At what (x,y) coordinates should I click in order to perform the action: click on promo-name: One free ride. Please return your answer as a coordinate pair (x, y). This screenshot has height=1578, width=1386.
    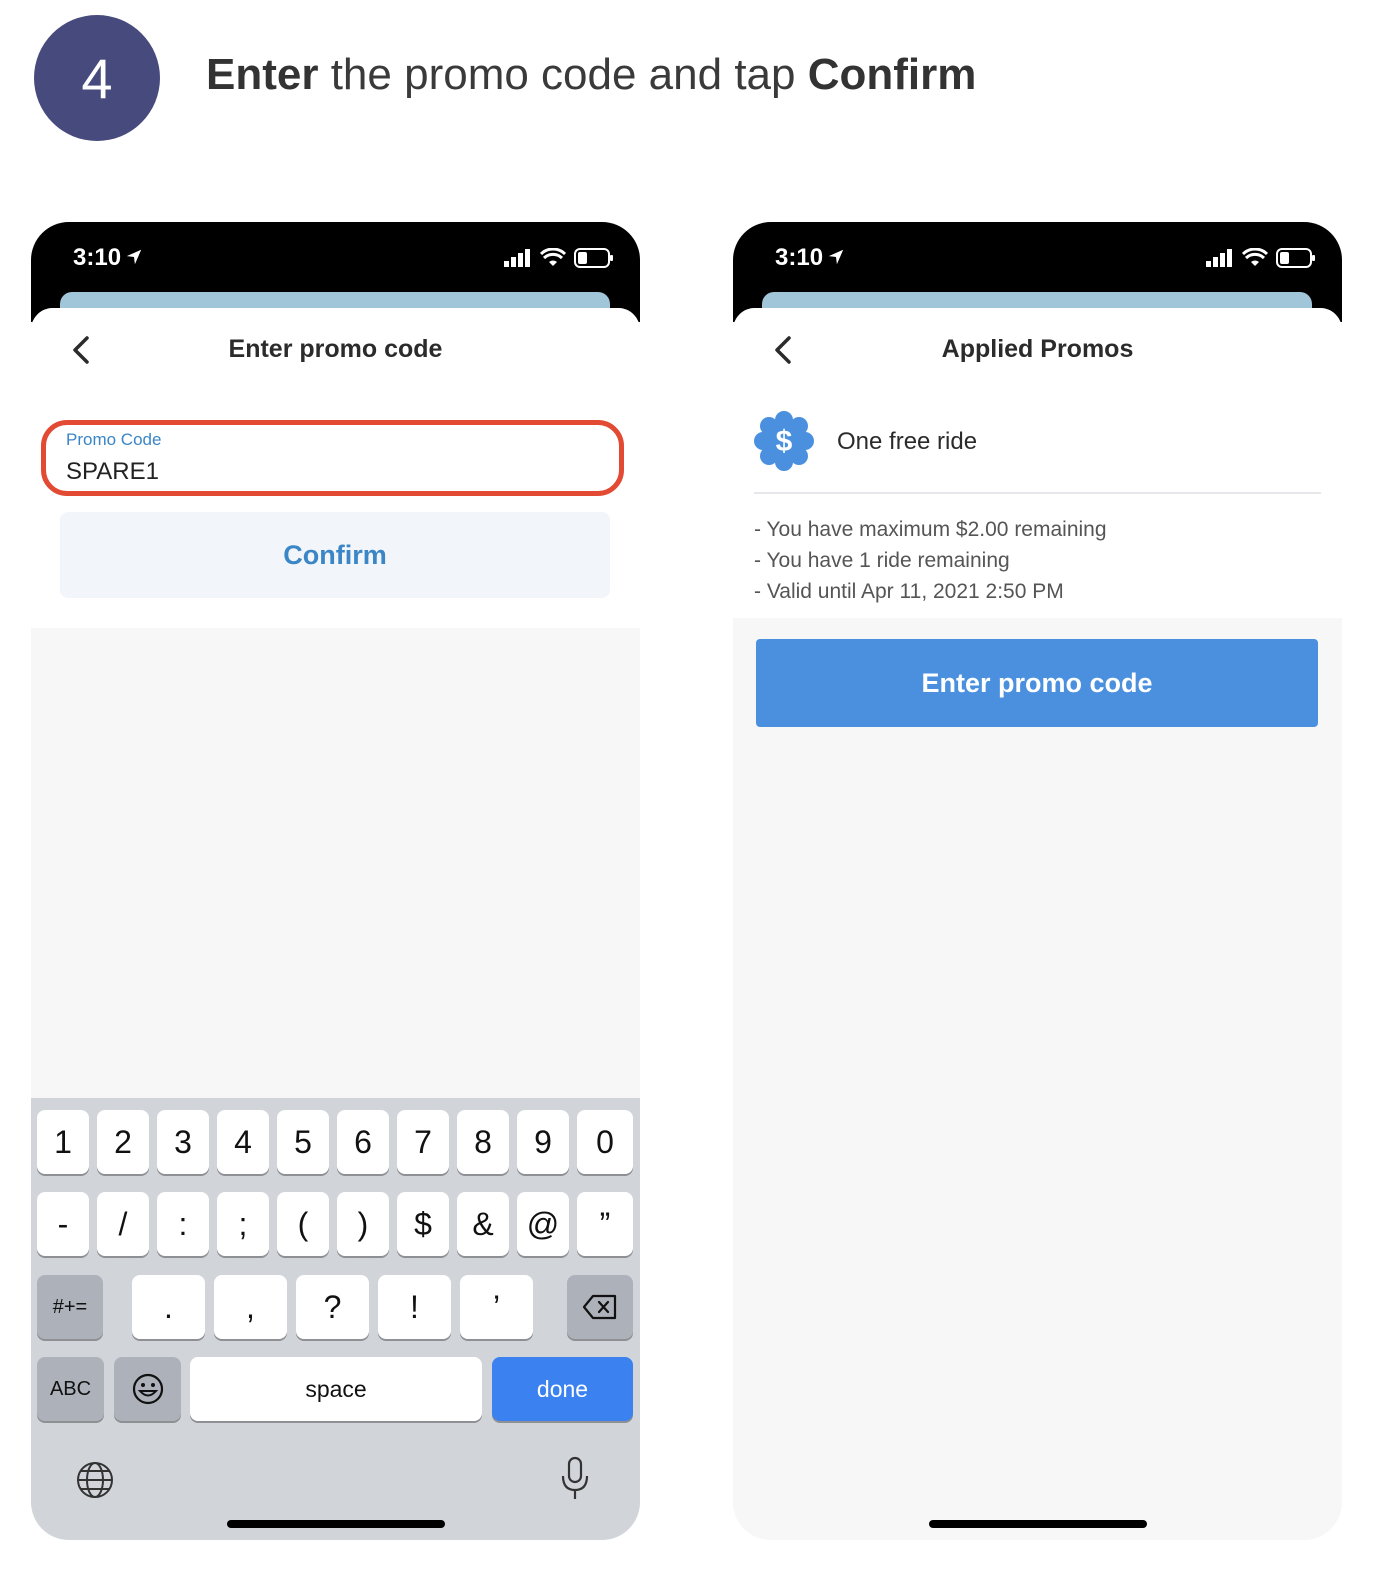
    Looking at the image, I should click on (907, 441).